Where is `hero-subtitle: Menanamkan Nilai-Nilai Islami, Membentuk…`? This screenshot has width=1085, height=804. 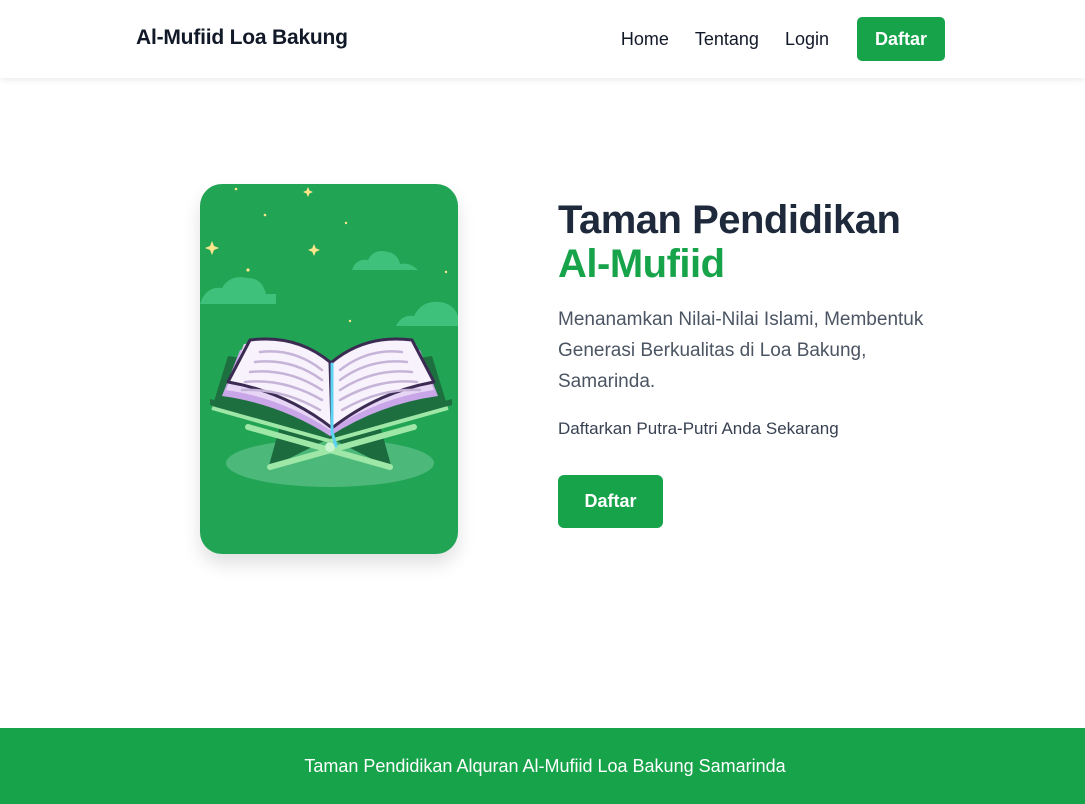 hero-subtitle: Menanamkan Nilai-Nilai Islami, Membentuk… is located at coordinates (741, 350).